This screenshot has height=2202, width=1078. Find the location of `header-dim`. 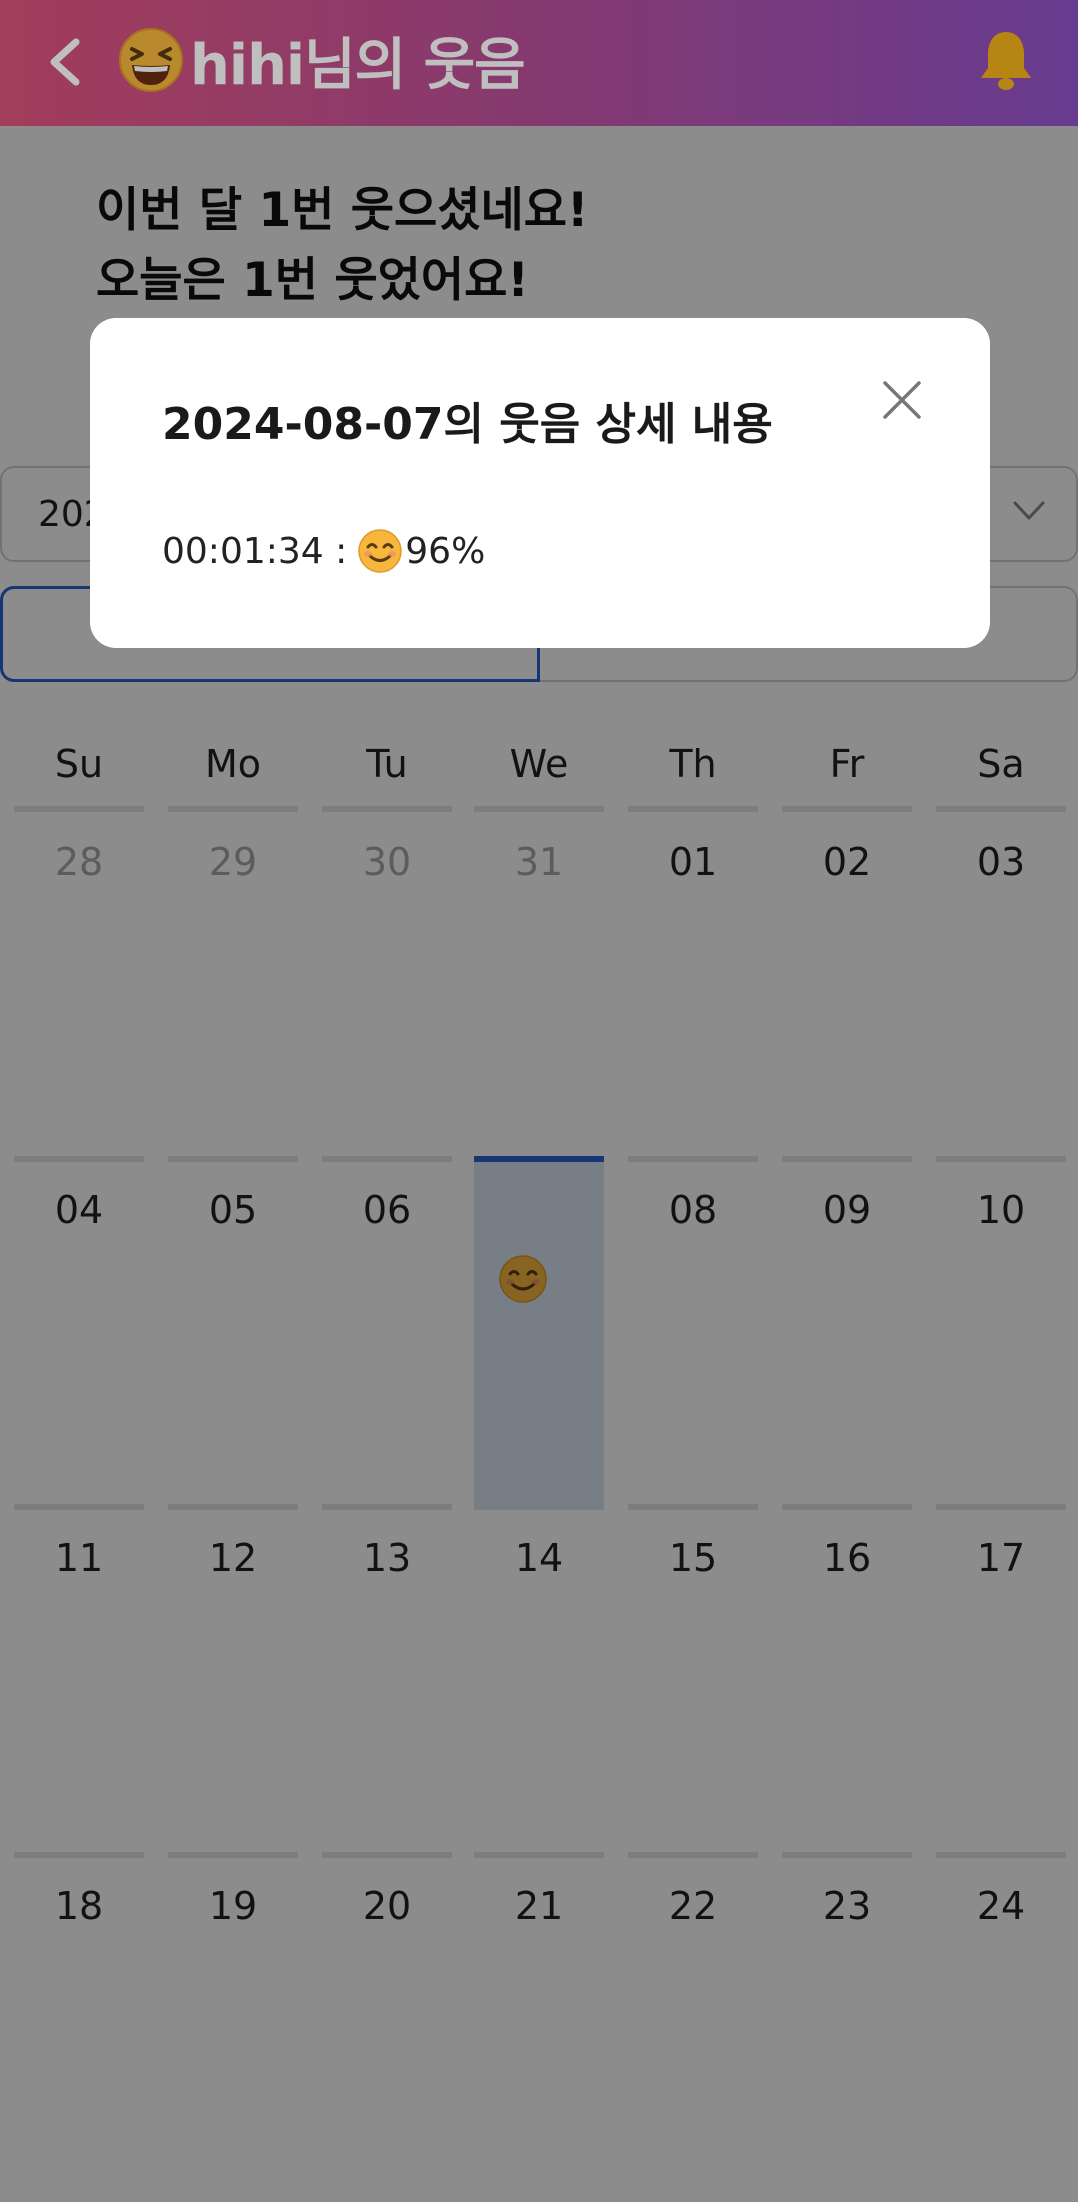

header-dim is located at coordinates (539, 63).